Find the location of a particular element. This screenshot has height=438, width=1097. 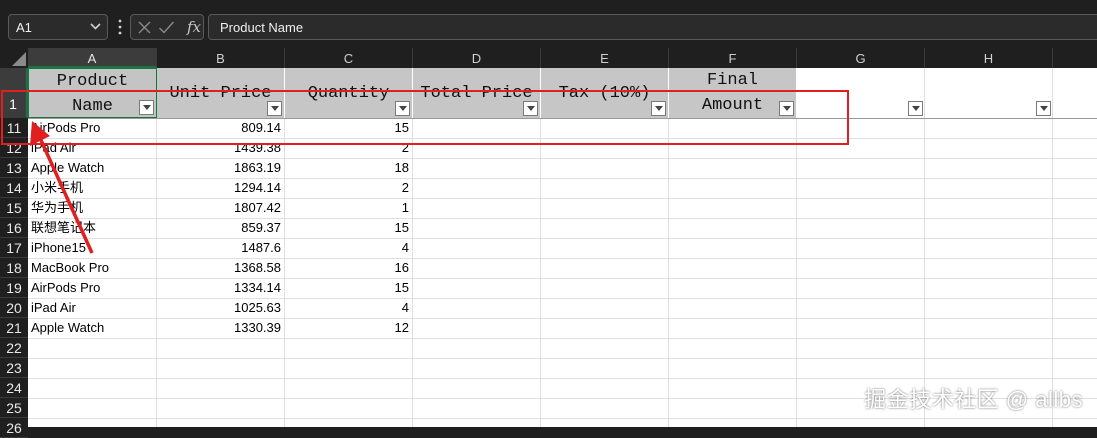

header-cell-g is located at coordinates (861, 93).